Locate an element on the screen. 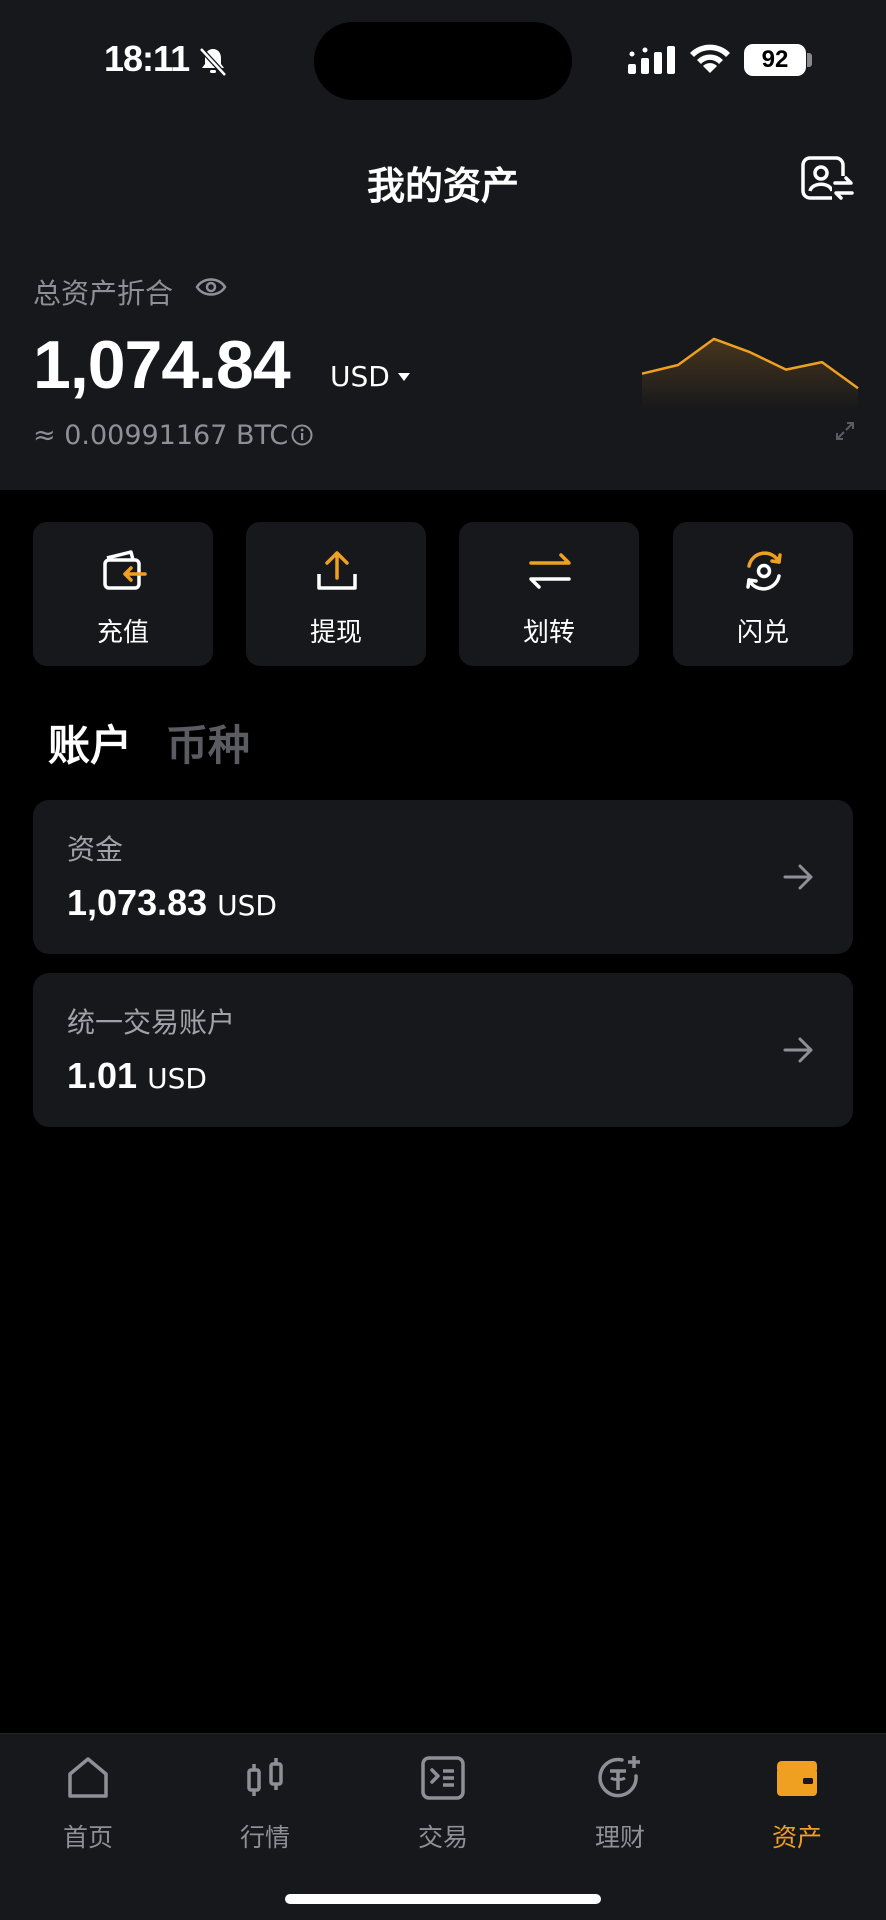  trade-icon is located at coordinates (443, 1778).